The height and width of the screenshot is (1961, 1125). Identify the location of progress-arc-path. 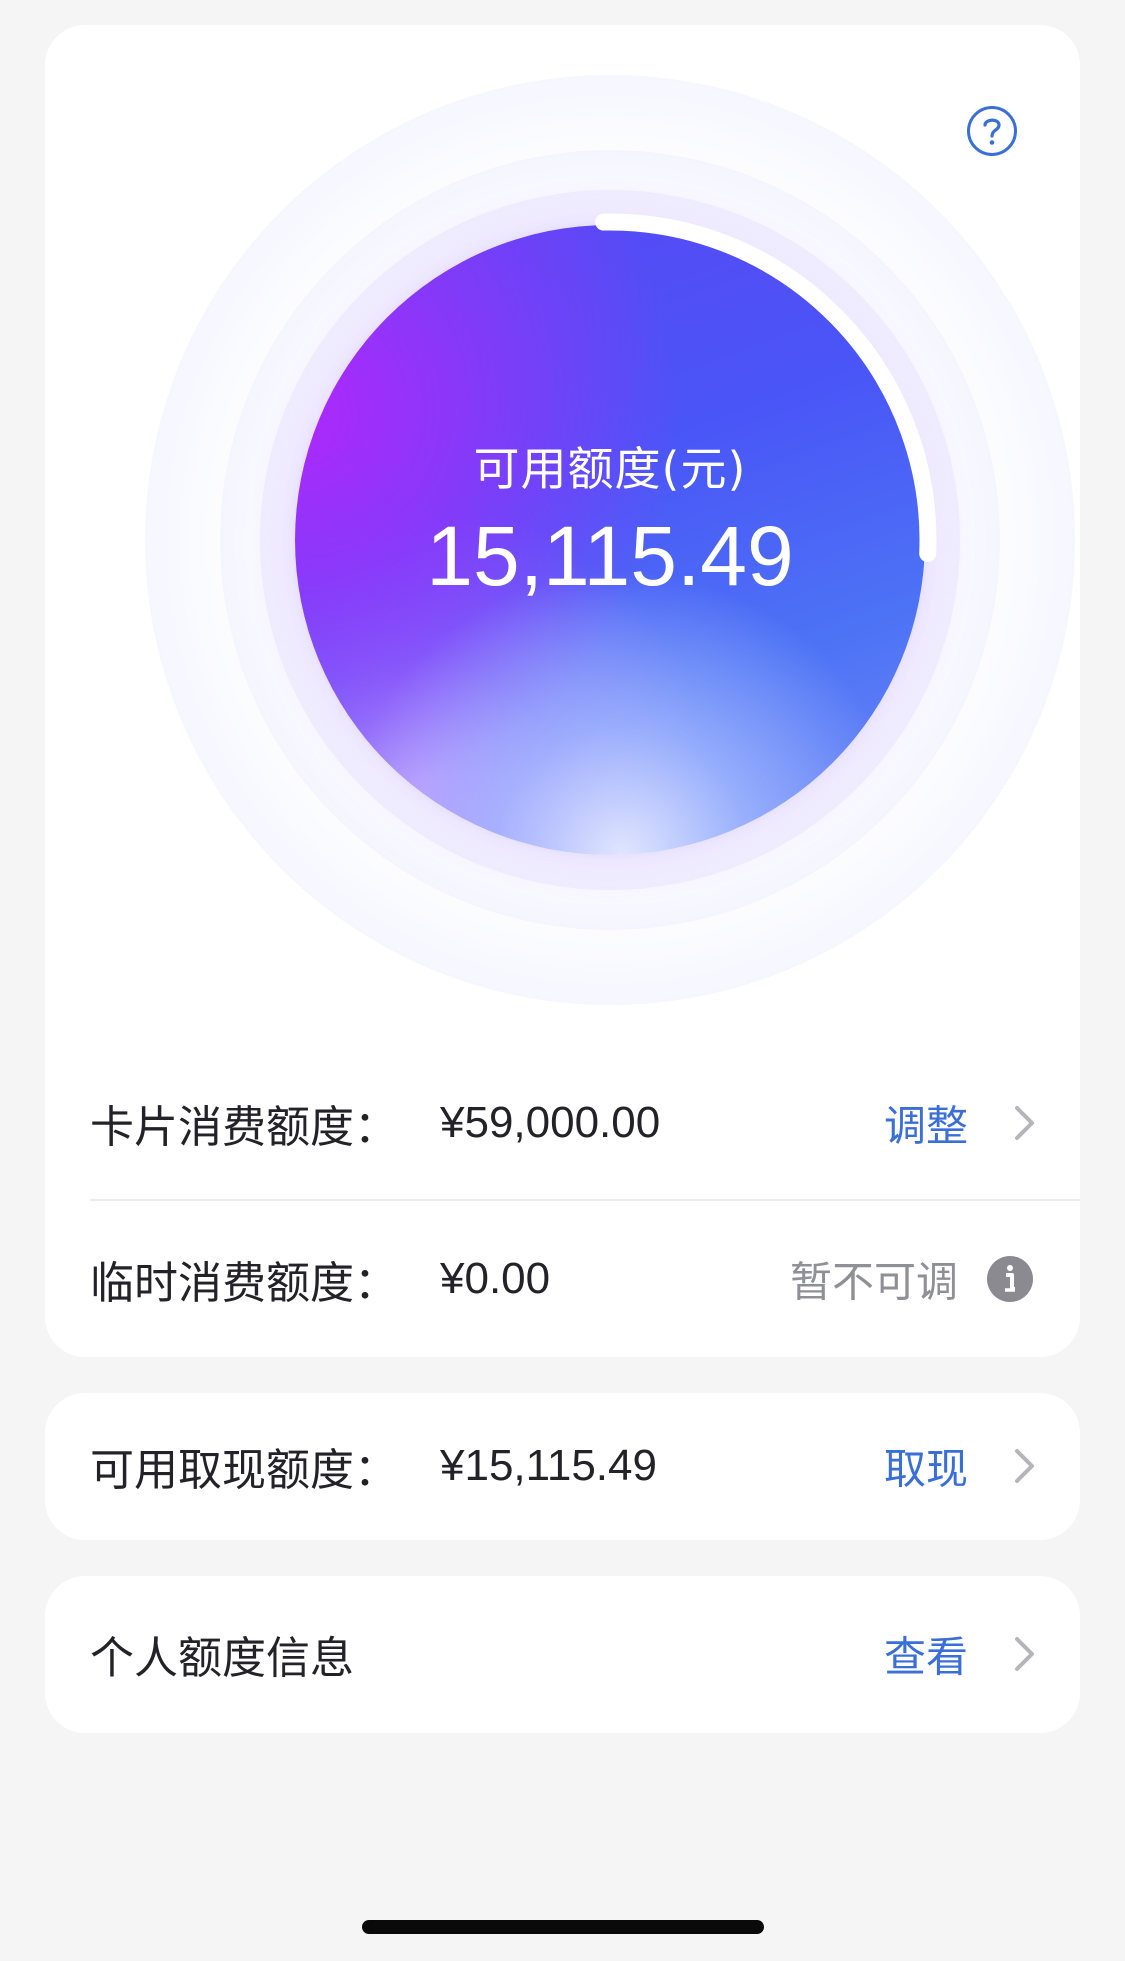
(766, 388).